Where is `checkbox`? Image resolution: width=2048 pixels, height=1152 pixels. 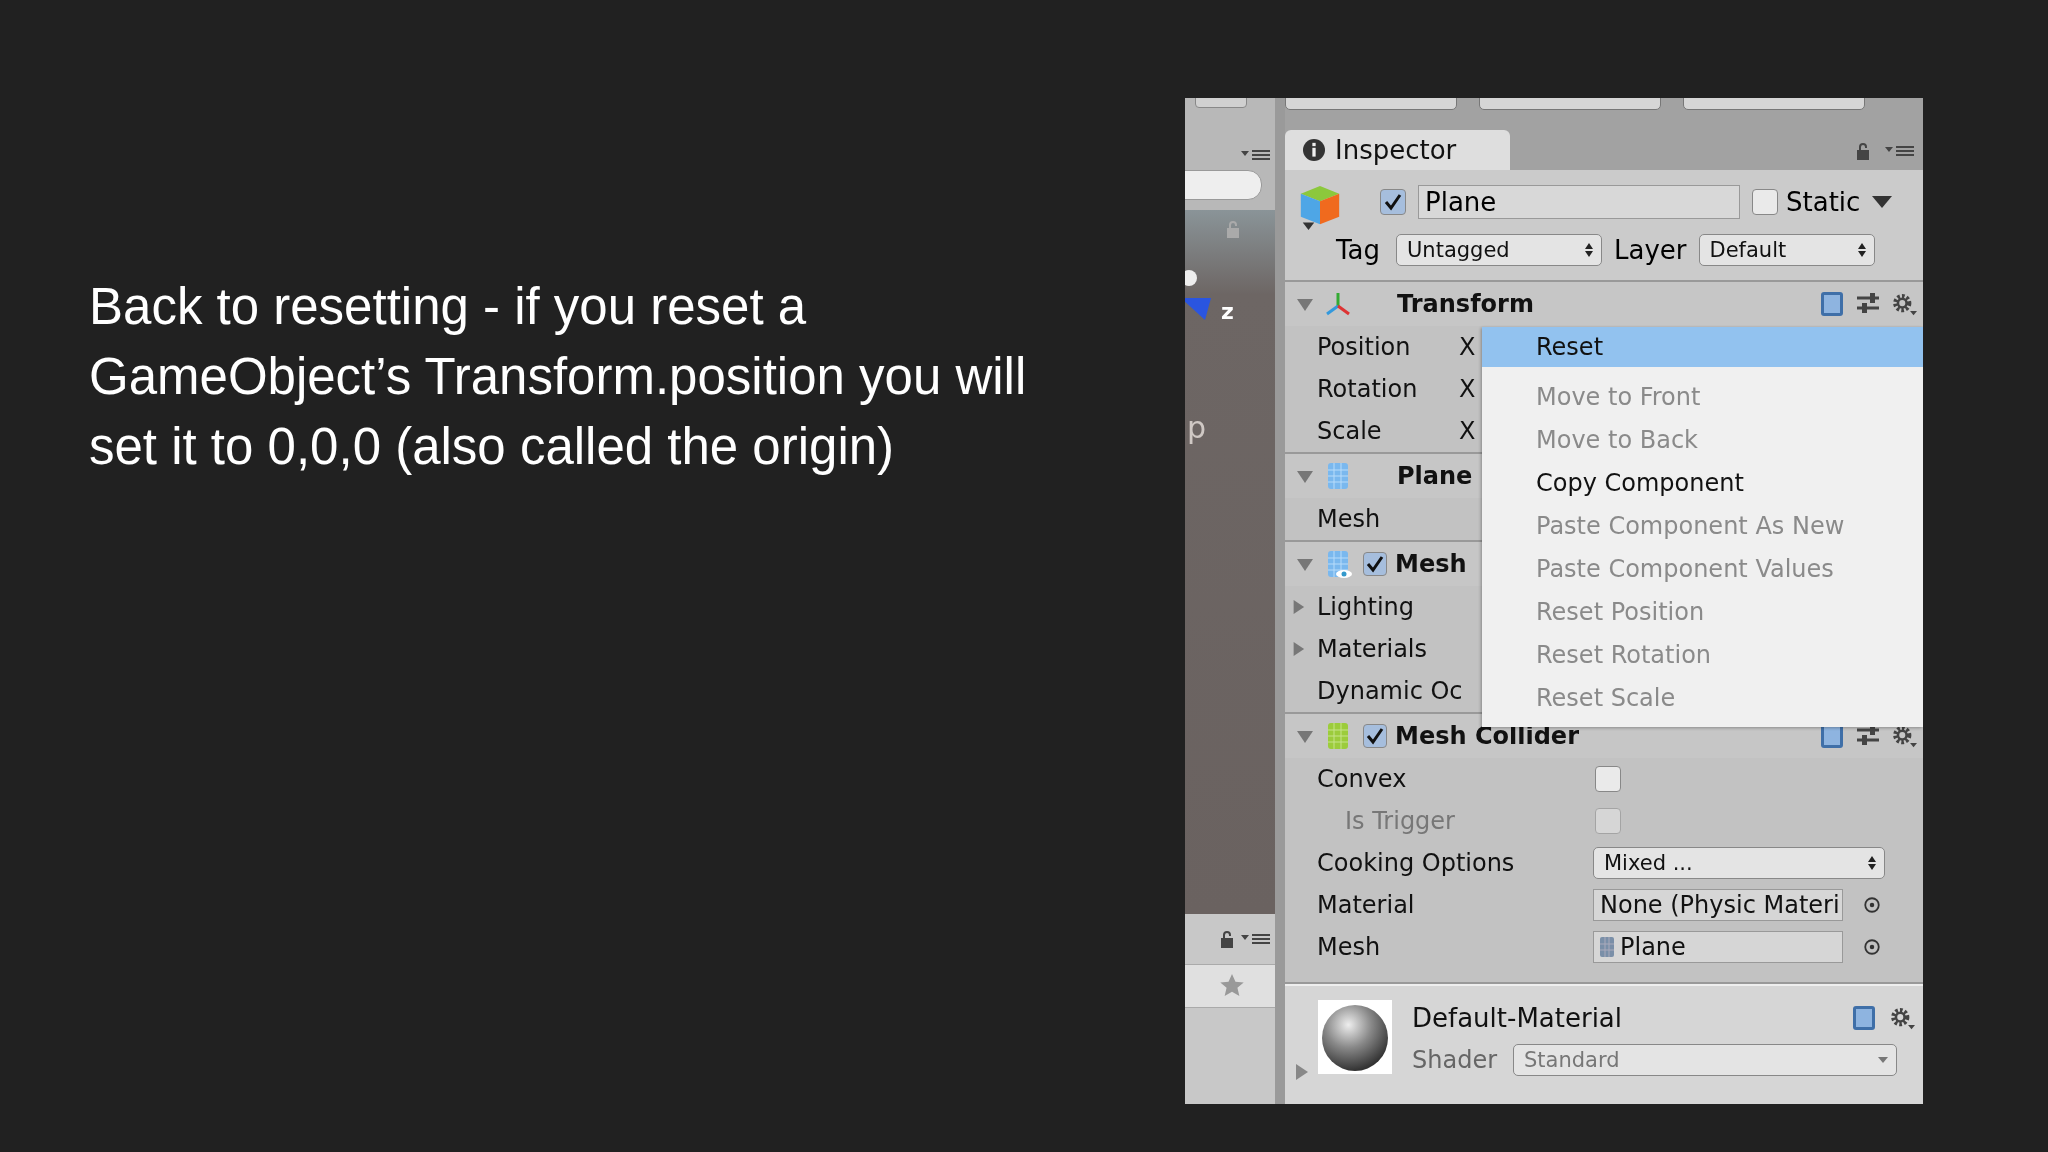 checkbox is located at coordinates (1608, 779).